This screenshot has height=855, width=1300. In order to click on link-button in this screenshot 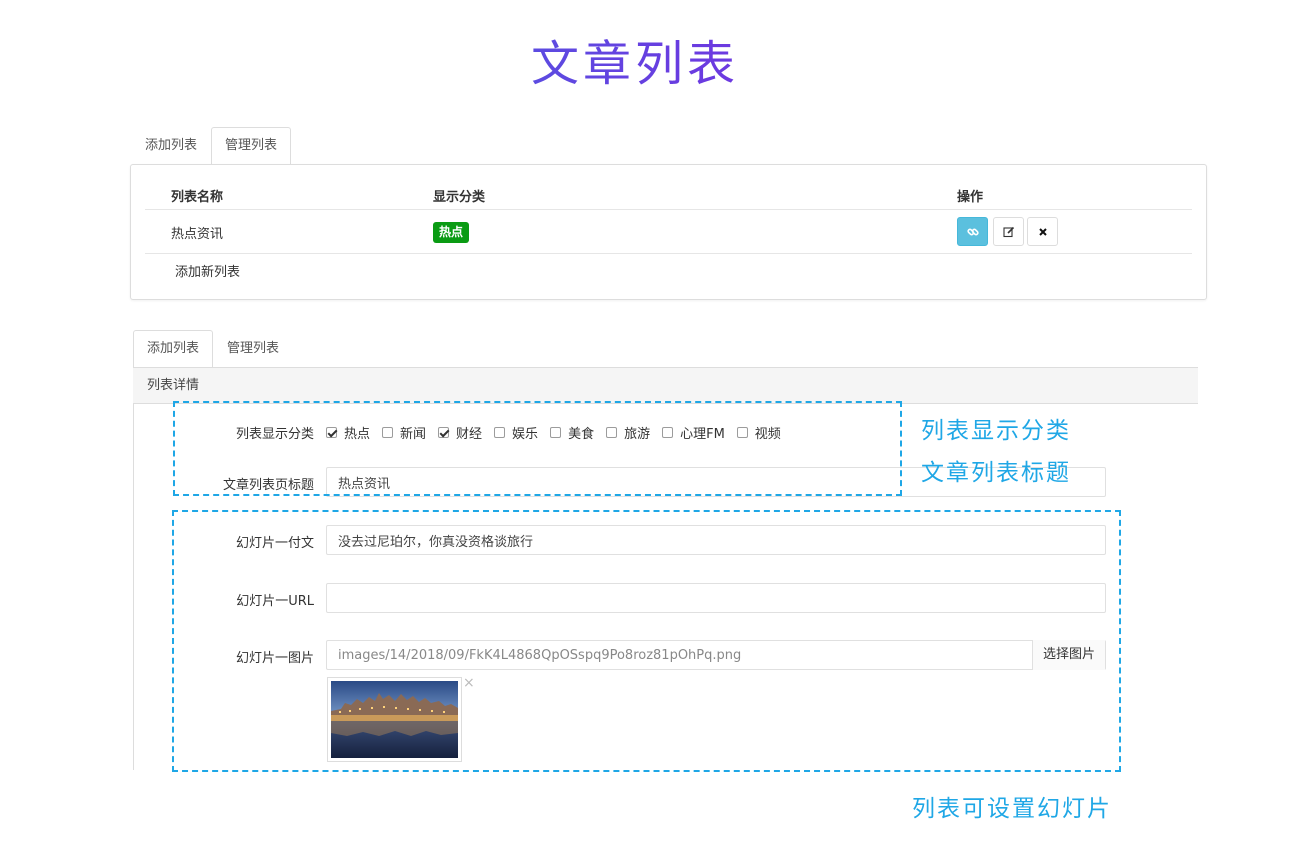, I will do `click(972, 231)`.